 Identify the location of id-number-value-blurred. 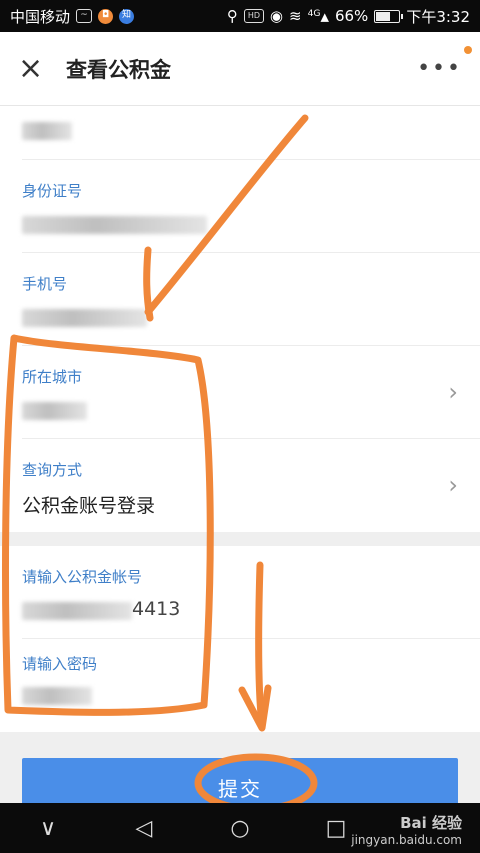
(114, 225).